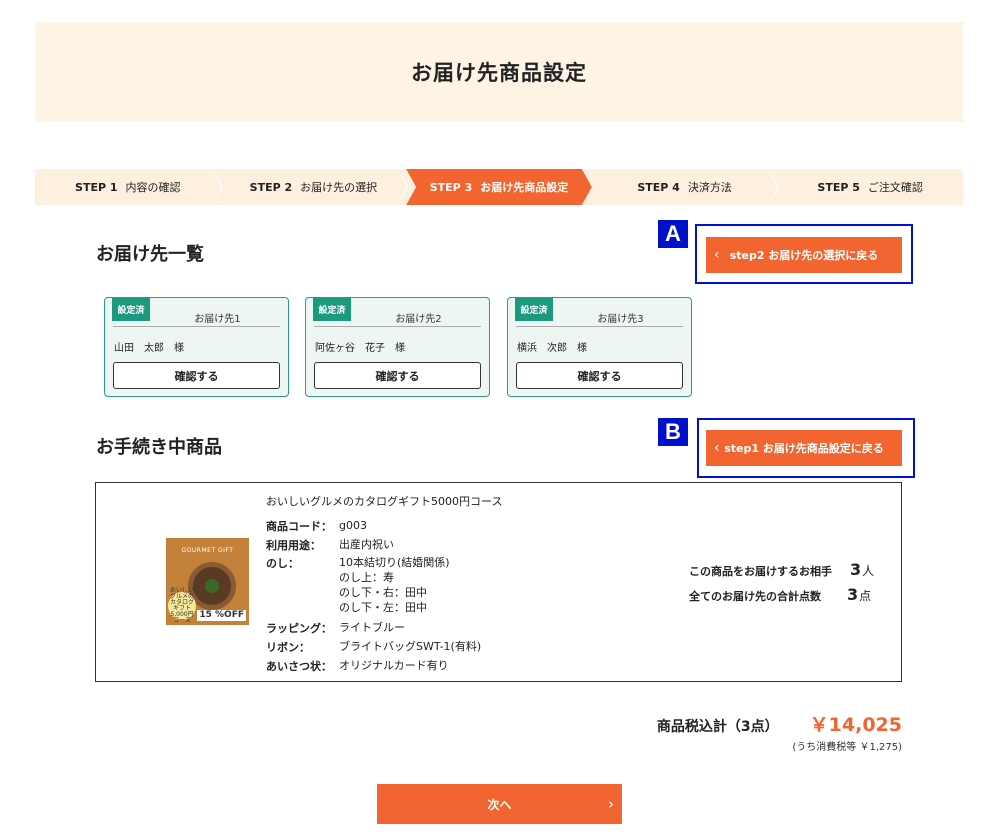 The height and width of the screenshot is (836, 1000). Describe the element at coordinates (394, 562) in the screenshot. I see `spec-value: 10本結切り(結婚関係)` at that location.